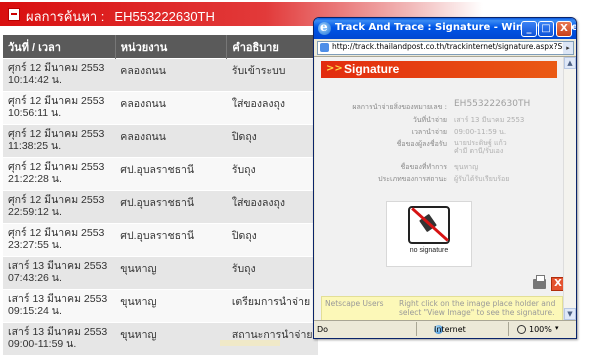 The height and width of the screenshot is (355, 596). I want to click on tracking-label: ผลการนำจ่ายสิ่งของหมายเลข :, so click(399, 107).